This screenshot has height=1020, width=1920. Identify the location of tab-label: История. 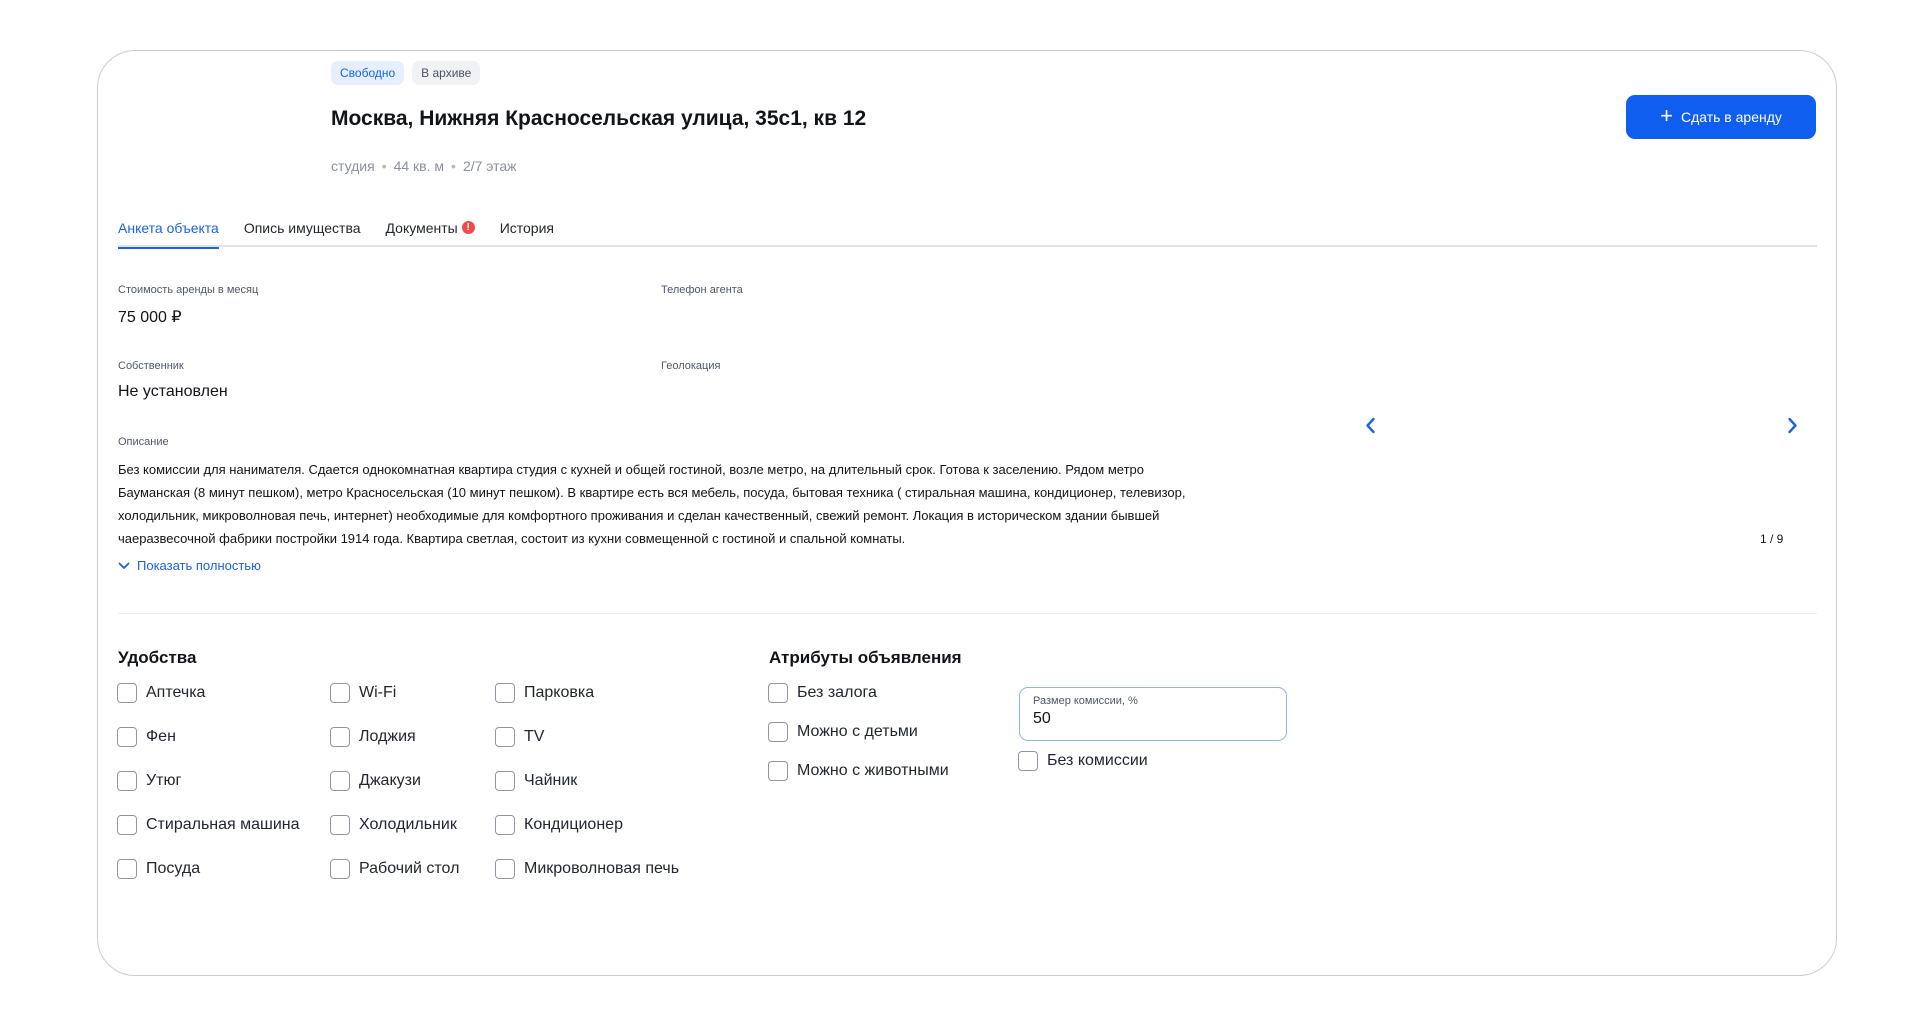
(526, 228).